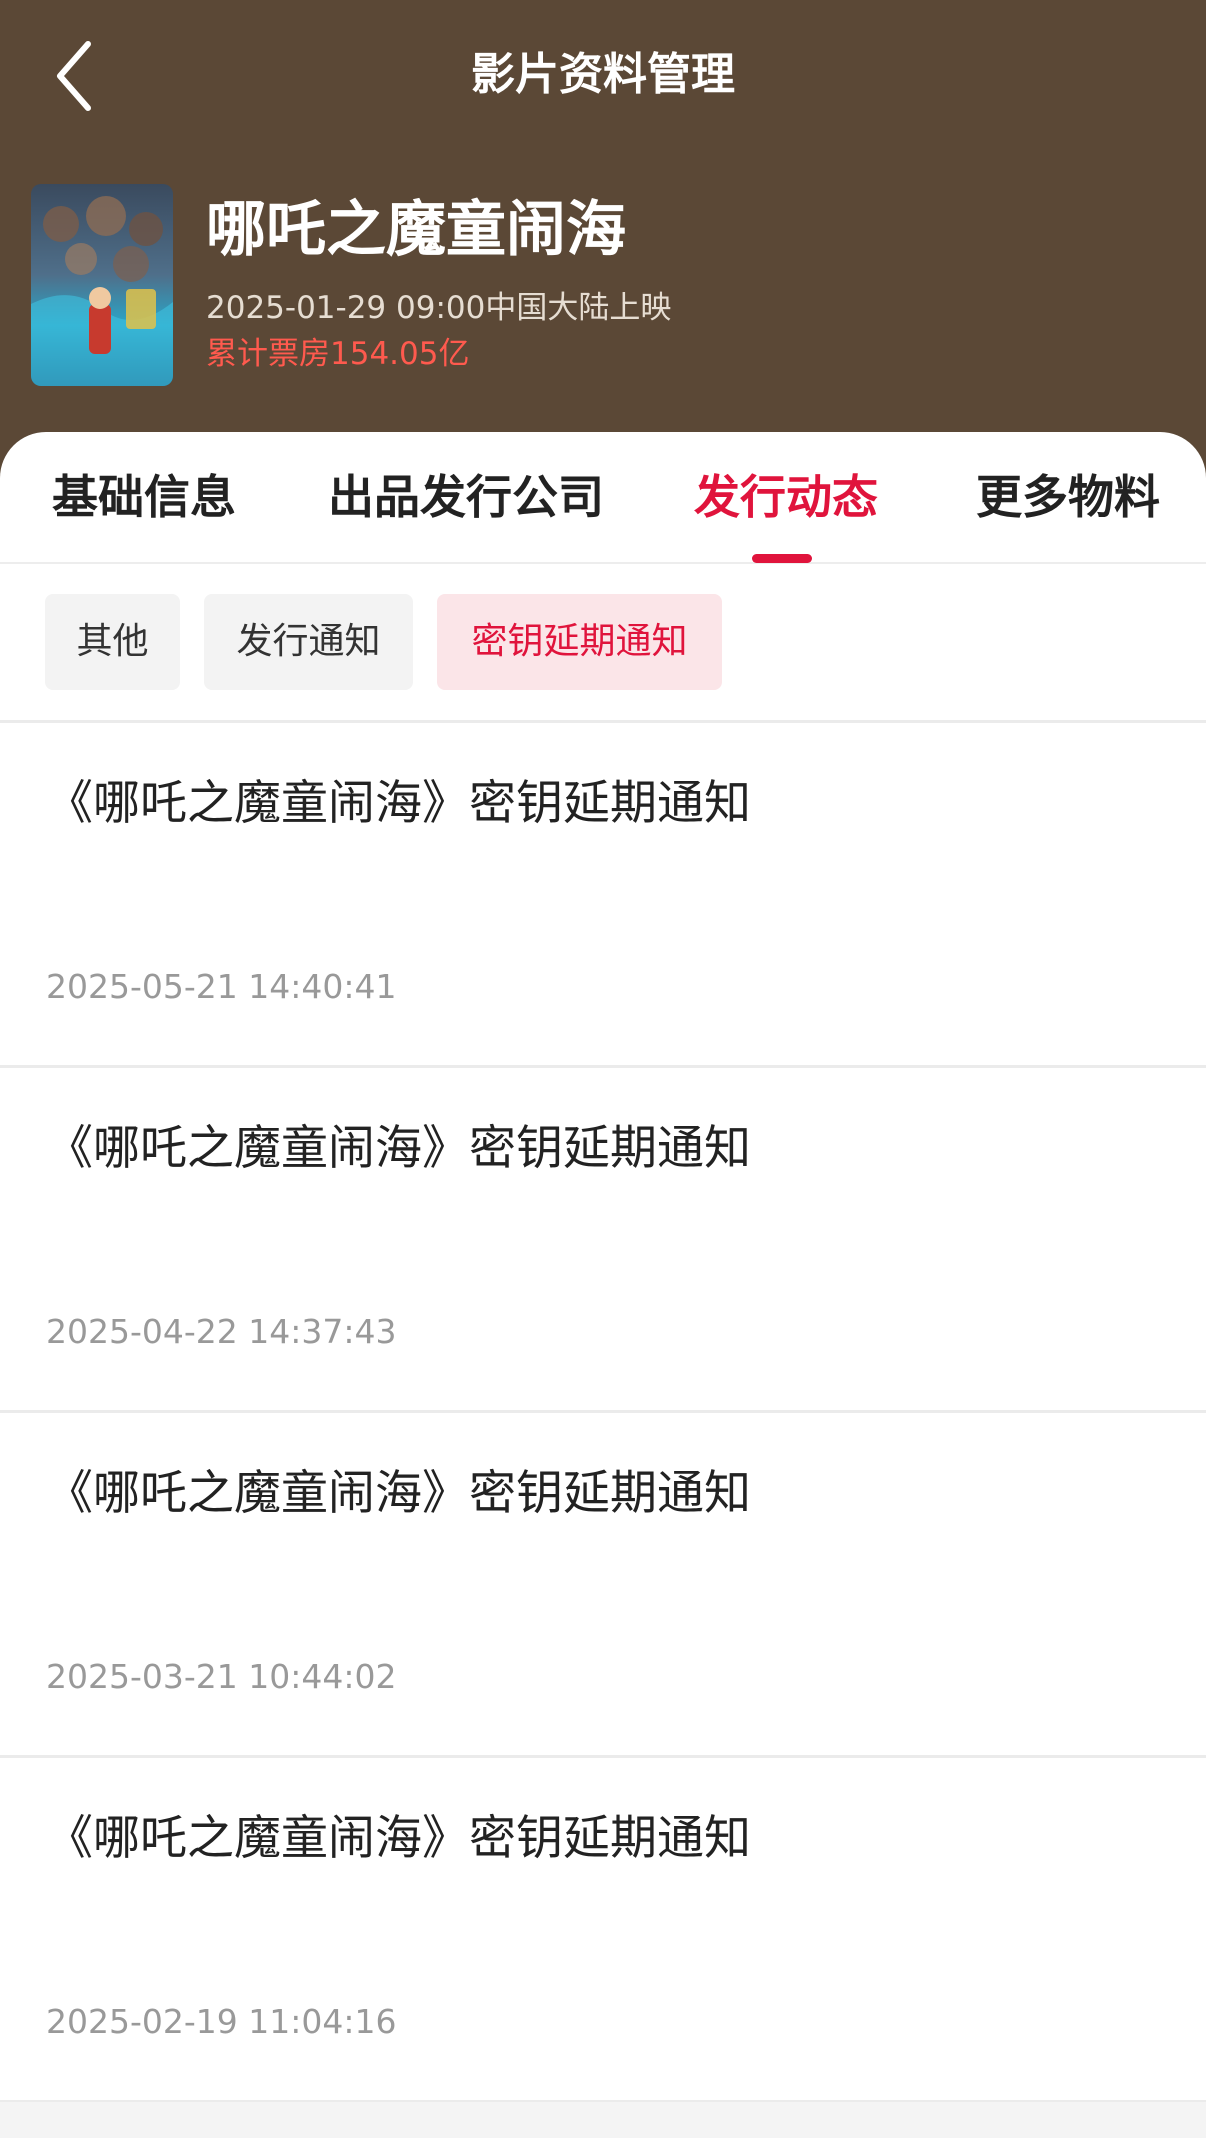 The width and height of the screenshot is (1206, 2138). I want to click on notice-timestamp: 2025-04-22 14:37:43, so click(221, 1331).